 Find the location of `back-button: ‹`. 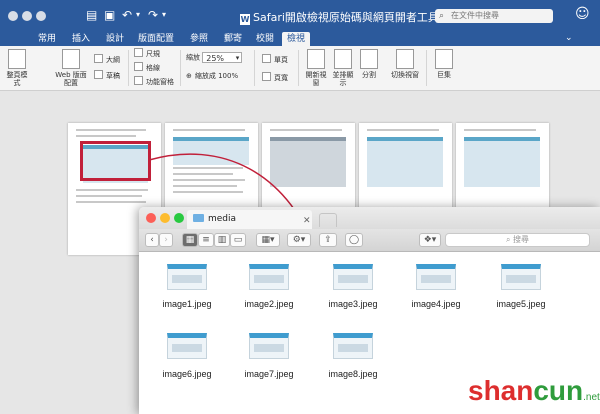

back-button: ‹ is located at coordinates (152, 240).